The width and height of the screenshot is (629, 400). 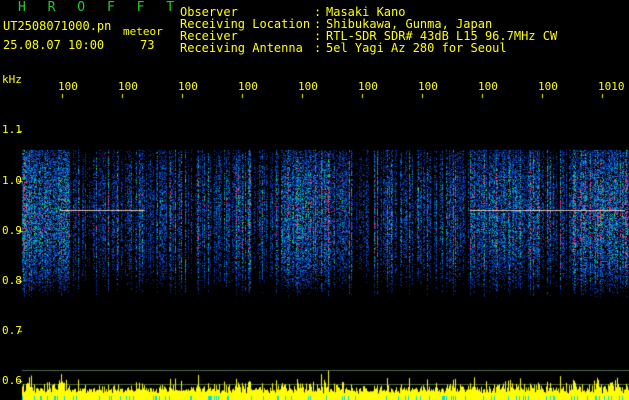 What do you see at coordinates (12, 230) in the screenshot?
I see `y-tick-label: 0.9` at bounding box center [12, 230].